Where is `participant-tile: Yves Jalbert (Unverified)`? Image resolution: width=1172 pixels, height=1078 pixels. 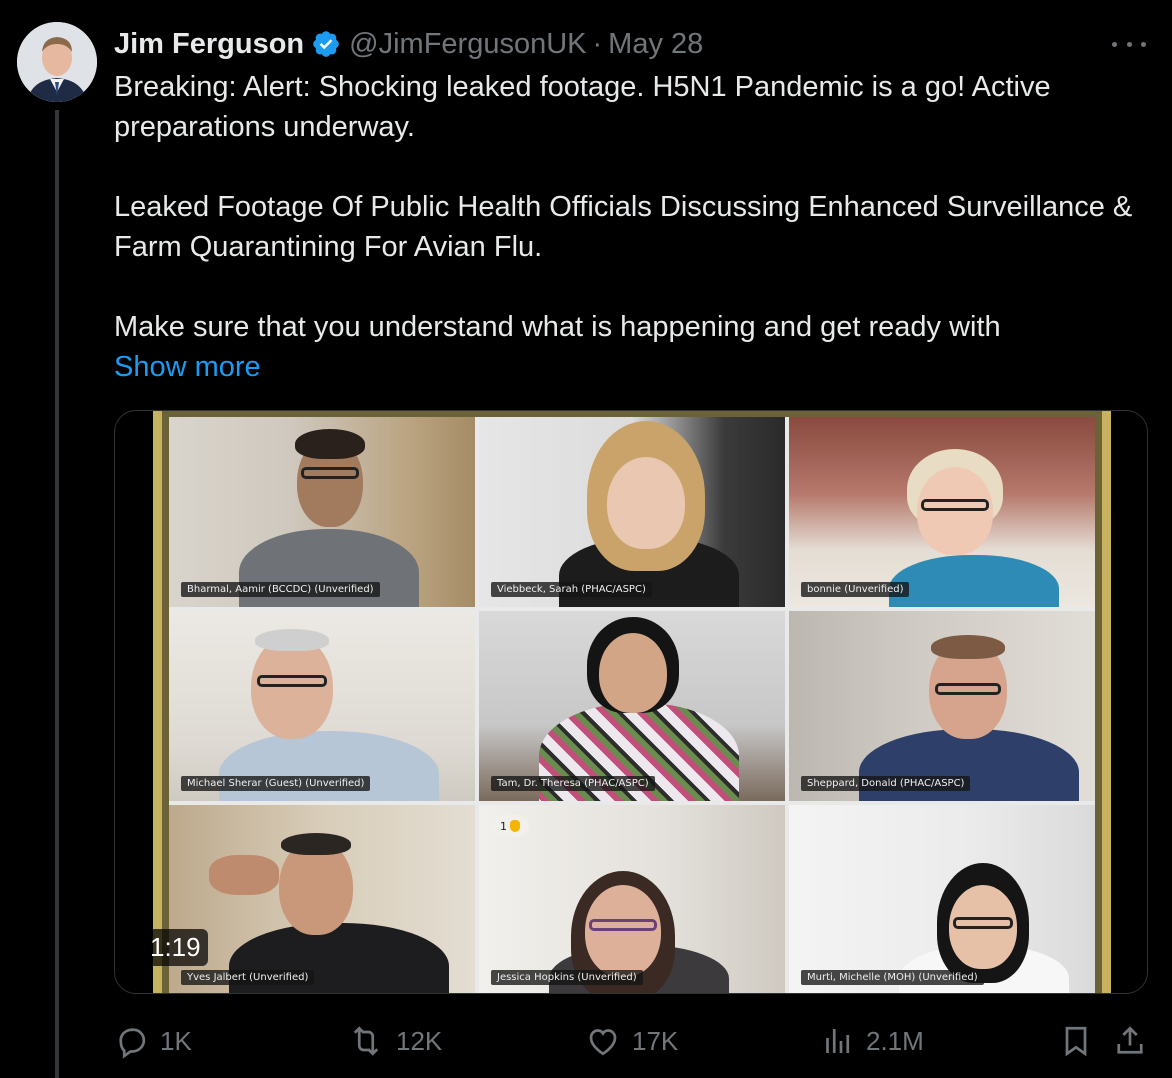
participant-tile: Yves Jalbert (Unverified) is located at coordinates (322, 899).